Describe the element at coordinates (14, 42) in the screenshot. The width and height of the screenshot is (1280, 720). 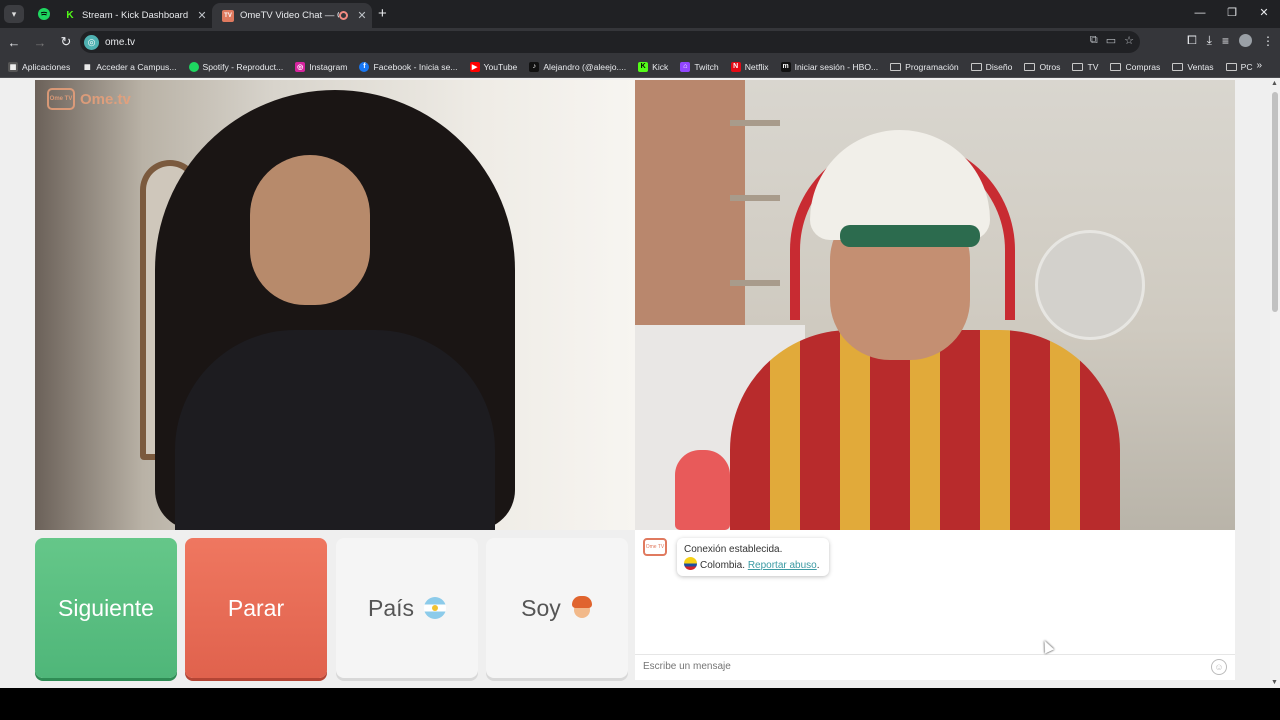
I see `back-icon: ←` at that location.